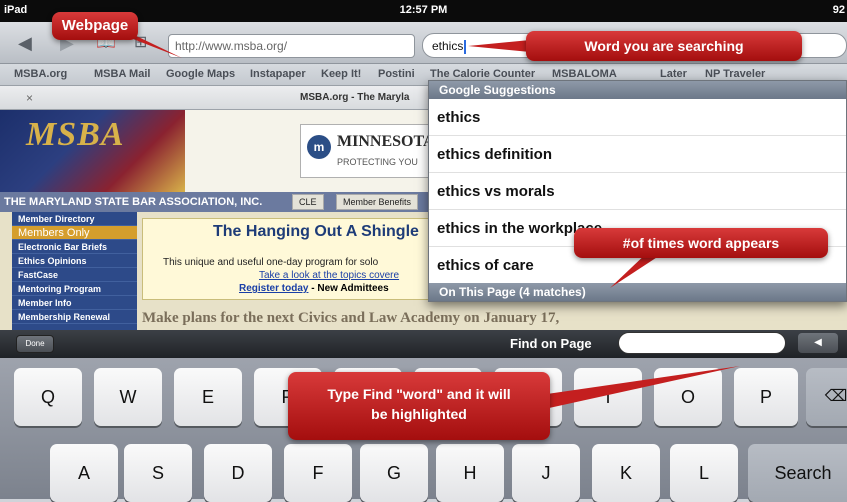 The height and width of the screenshot is (502, 847). What do you see at coordinates (499, 46) in the screenshot?
I see `word-pointer` at bounding box center [499, 46].